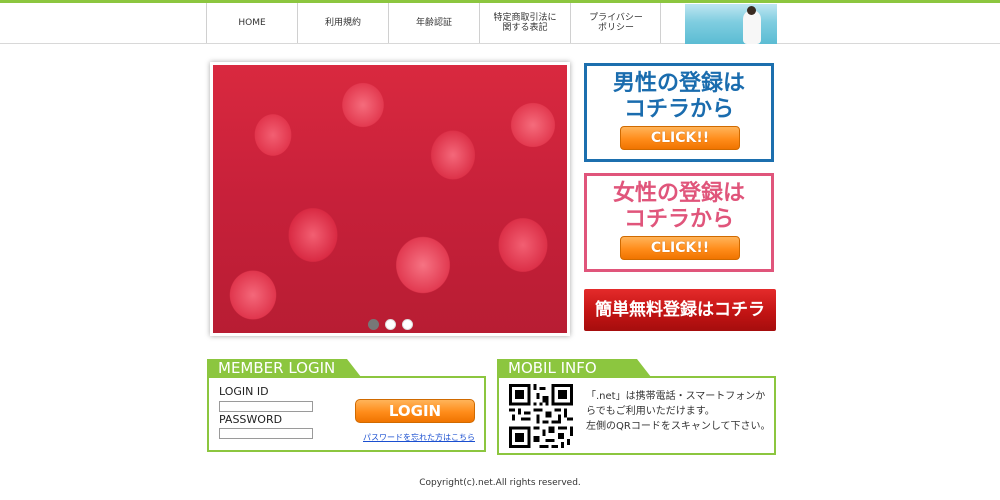 This screenshot has height=500, width=1000. I want to click on login-id-input, so click(266, 406).